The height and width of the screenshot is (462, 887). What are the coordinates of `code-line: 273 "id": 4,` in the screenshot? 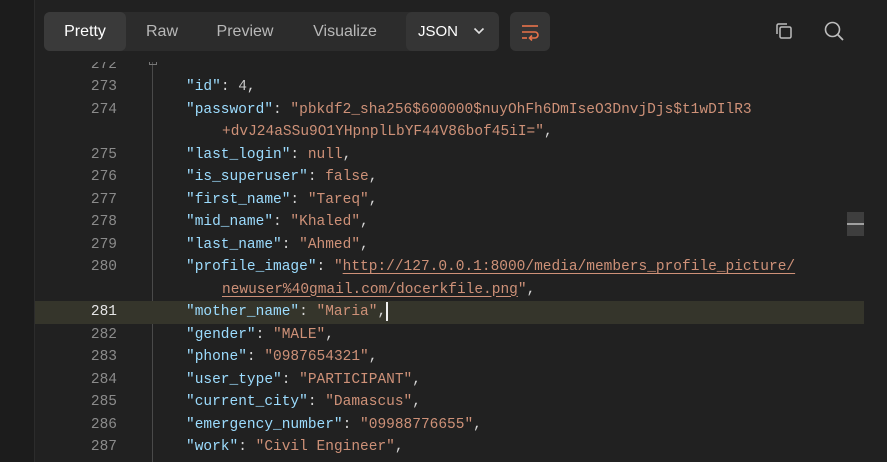 It's located at (449, 87).